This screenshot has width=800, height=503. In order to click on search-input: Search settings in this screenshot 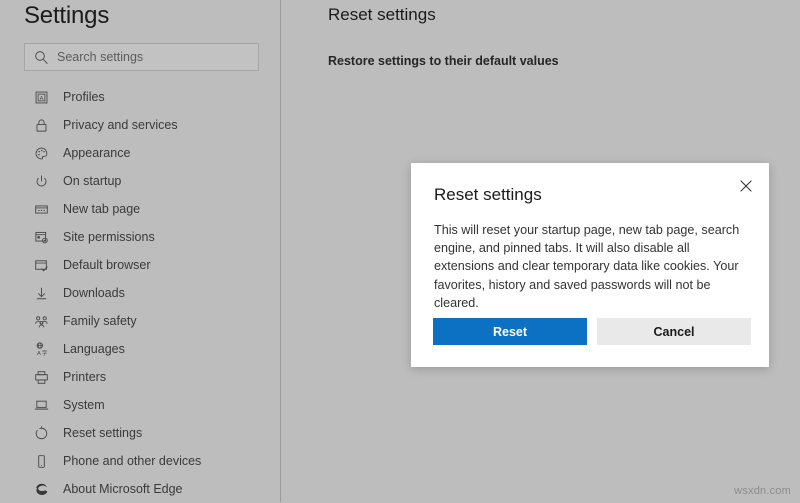, I will do `click(141, 57)`.